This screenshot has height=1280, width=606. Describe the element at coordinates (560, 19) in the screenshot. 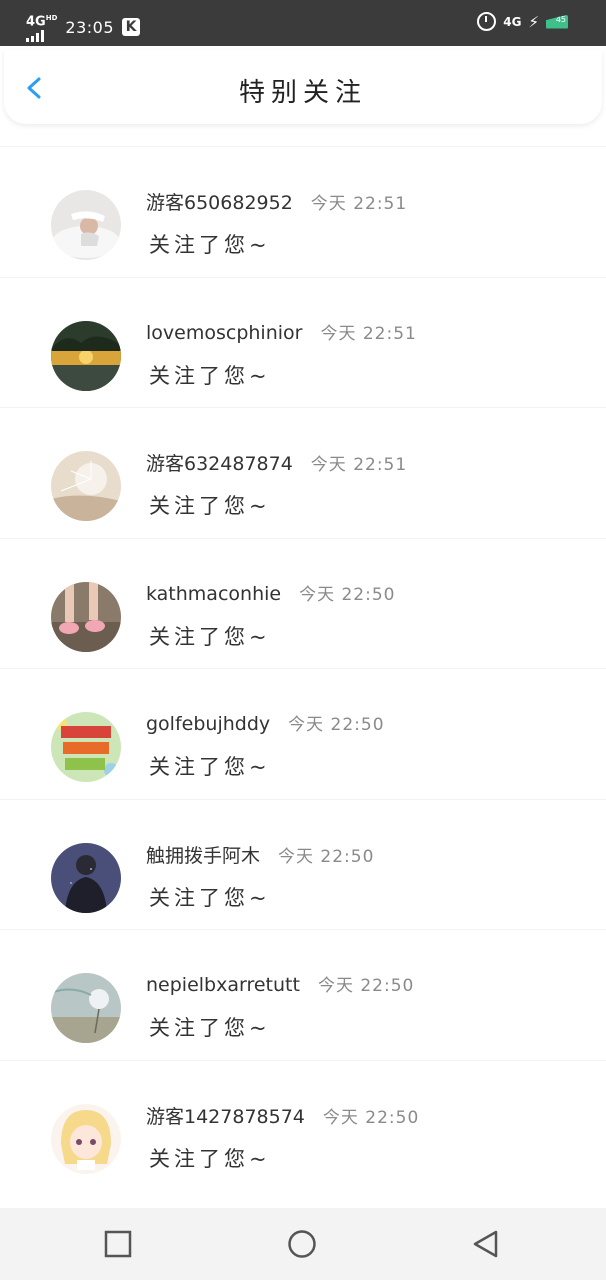

I see `battery-level: 45` at that location.